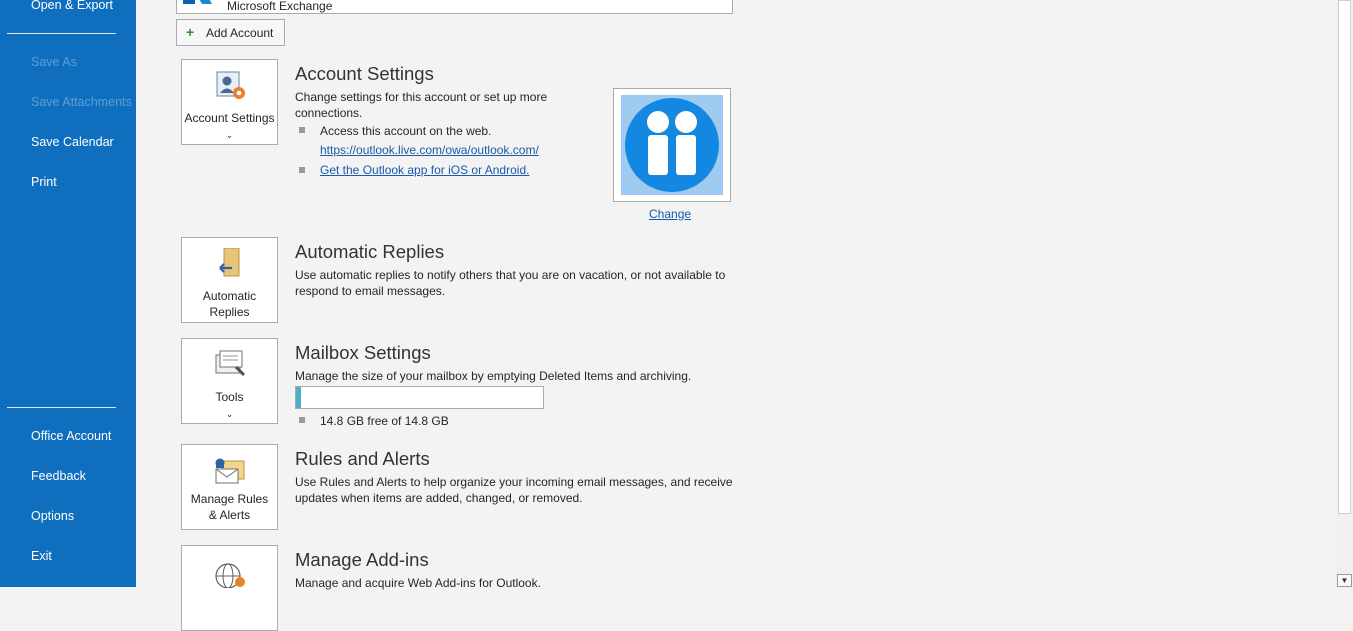 This screenshot has height=631, width=1353. I want to click on profile-picture, so click(672, 145).